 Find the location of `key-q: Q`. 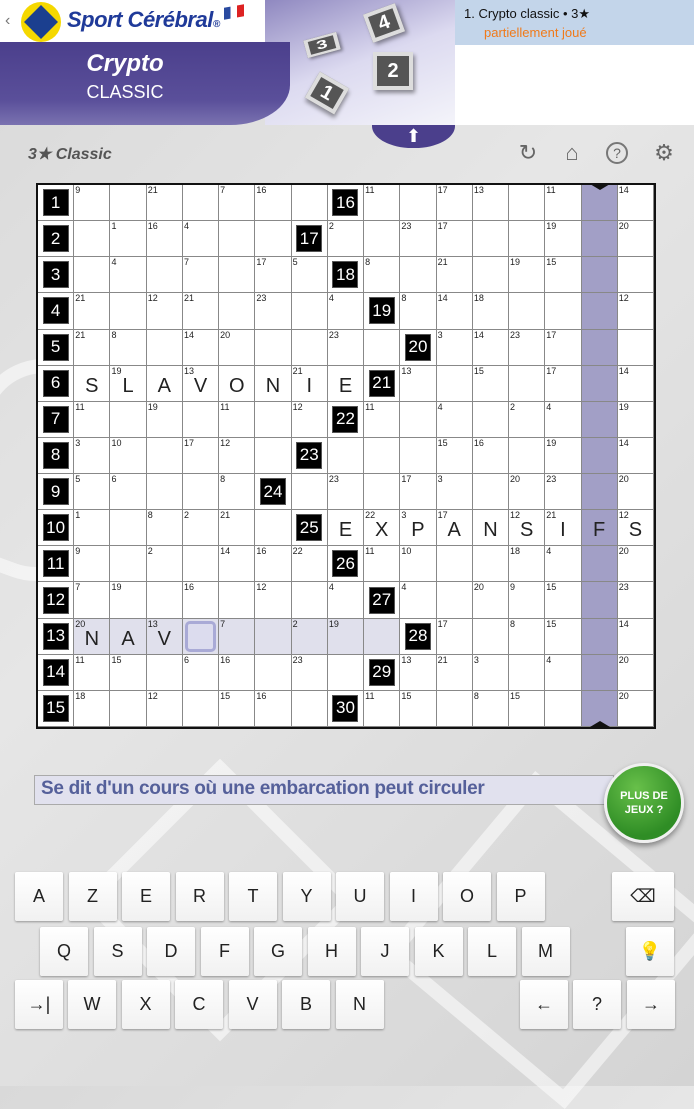

key-q: Q is located at coordinates (64, 951).